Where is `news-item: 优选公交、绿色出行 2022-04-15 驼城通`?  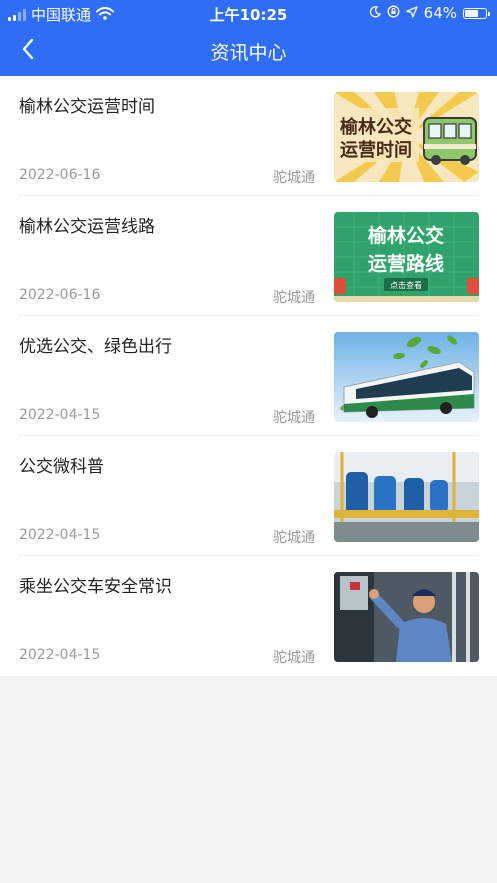 news-item: 优选公交、绿色出行 2022-04-15 驼城通 is located at coordinates (248, 376).